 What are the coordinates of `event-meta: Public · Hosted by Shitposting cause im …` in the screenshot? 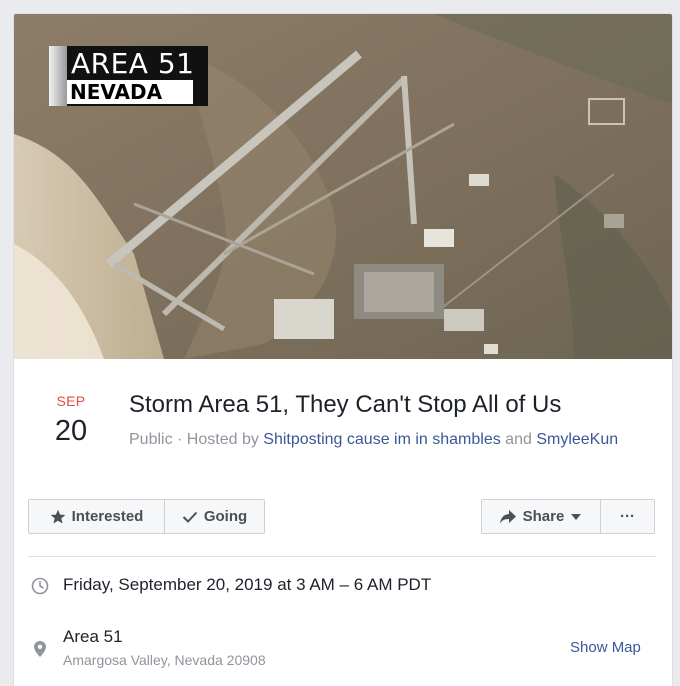 It's located at (384, 439).